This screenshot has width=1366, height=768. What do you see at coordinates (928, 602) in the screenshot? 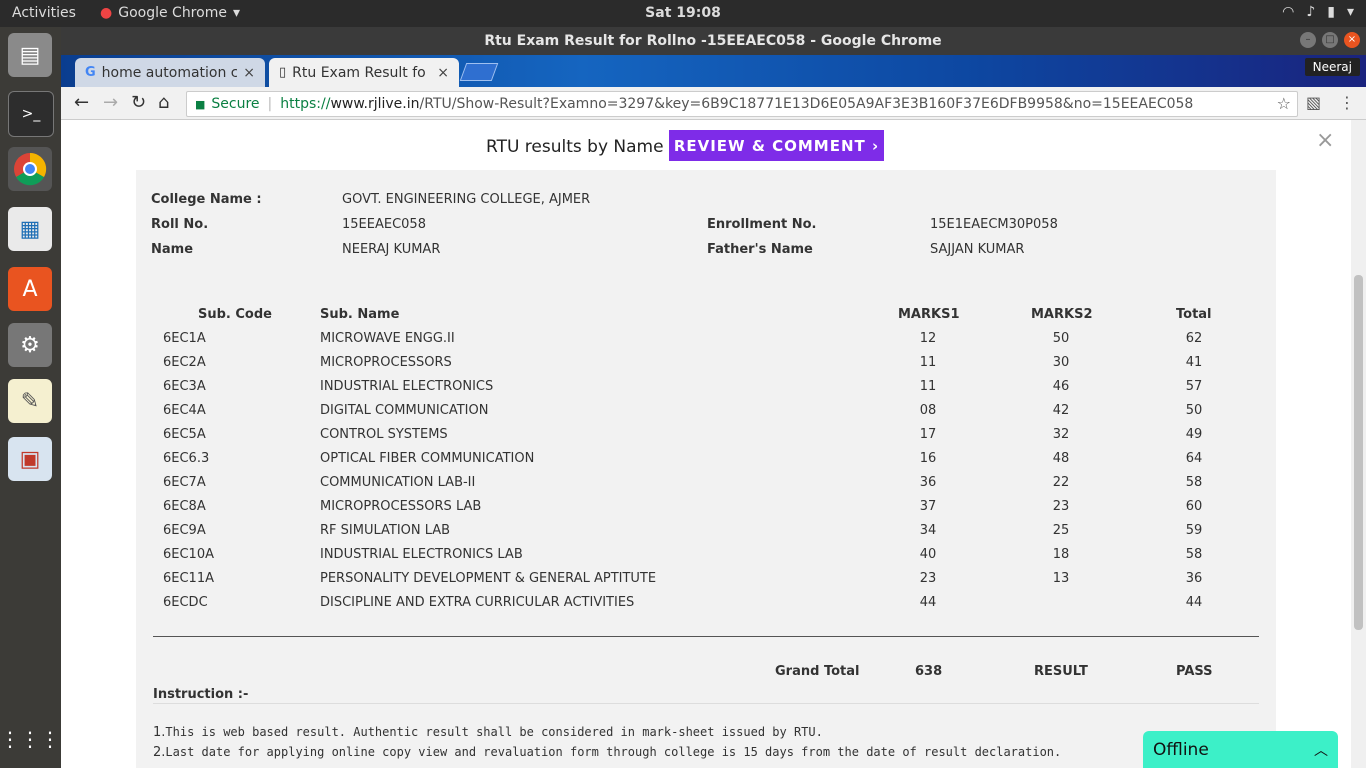
I see `cell-marks1: 44` at bounding box center [928, 602].